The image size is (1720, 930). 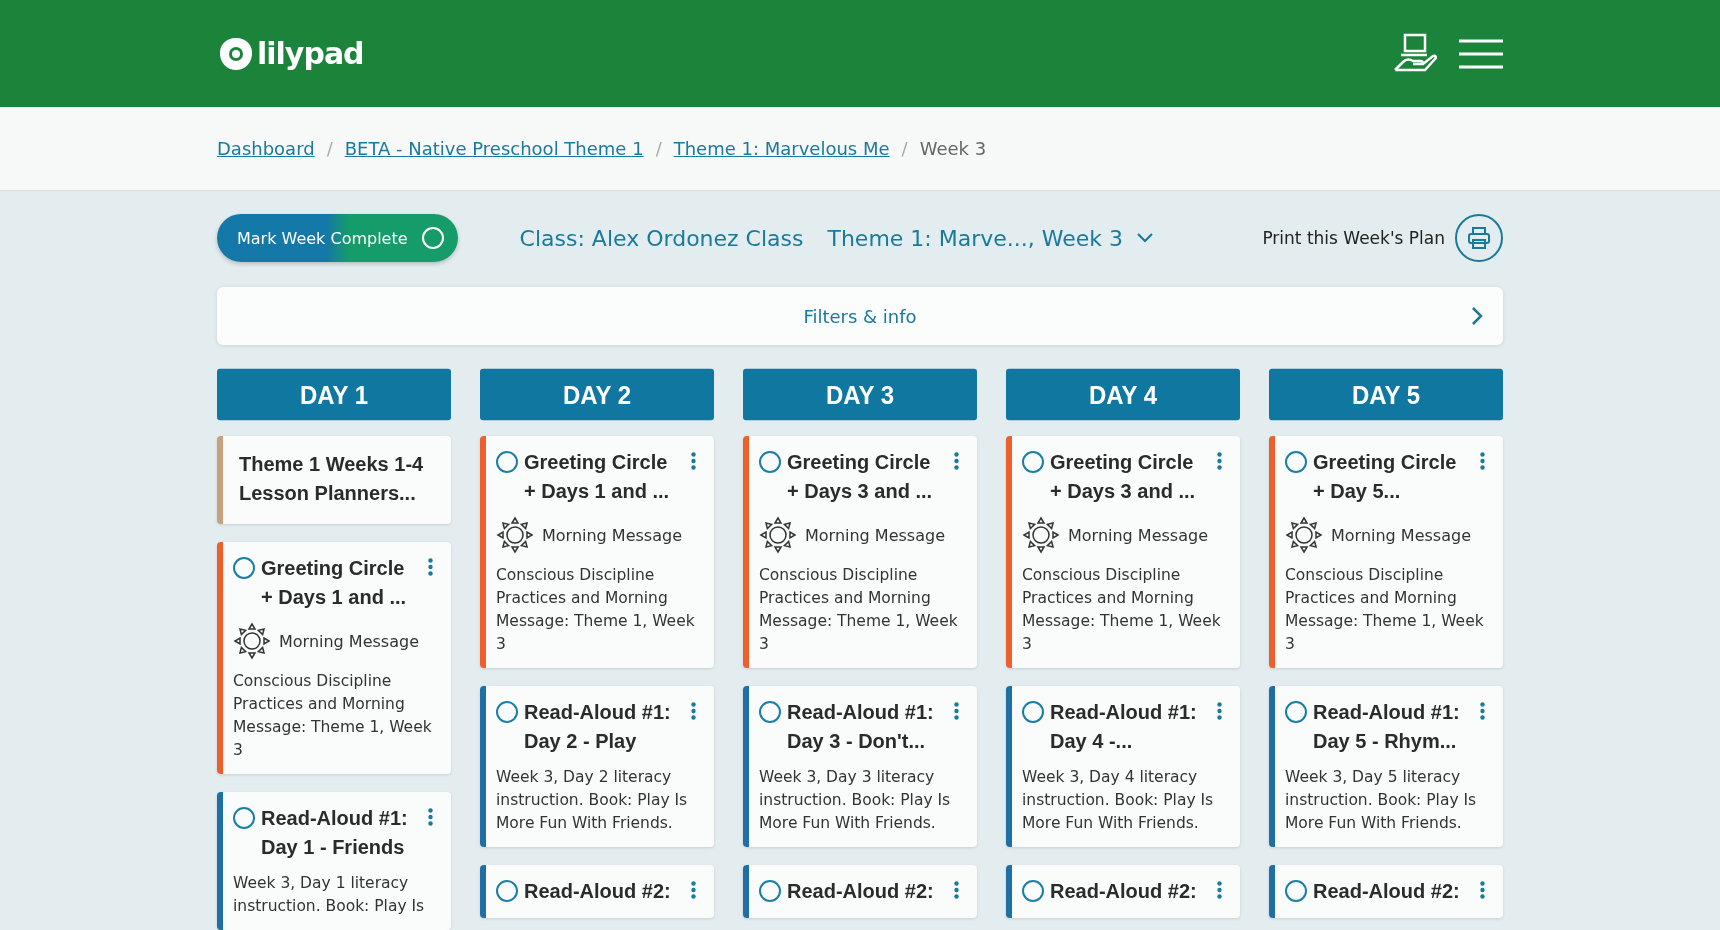 I want to click on chevron-right-icon, so click(x=1477, y=316).